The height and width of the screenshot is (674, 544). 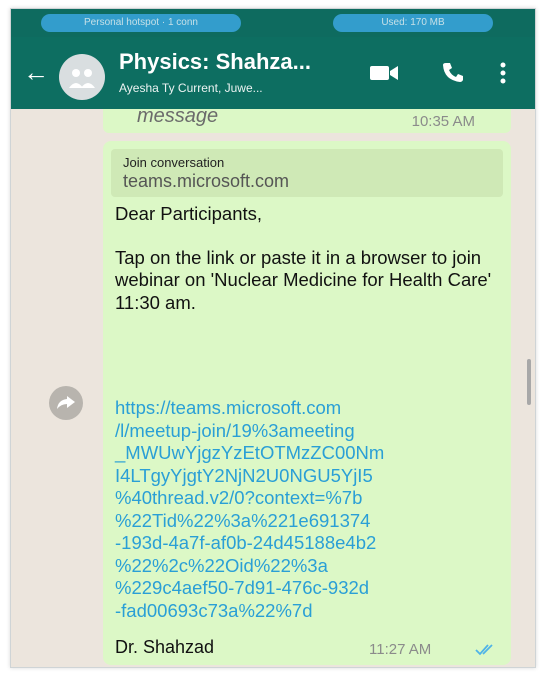 I want to click on link-line: %22%2c%22Oid%22%3a, so click(x=311, y=566).